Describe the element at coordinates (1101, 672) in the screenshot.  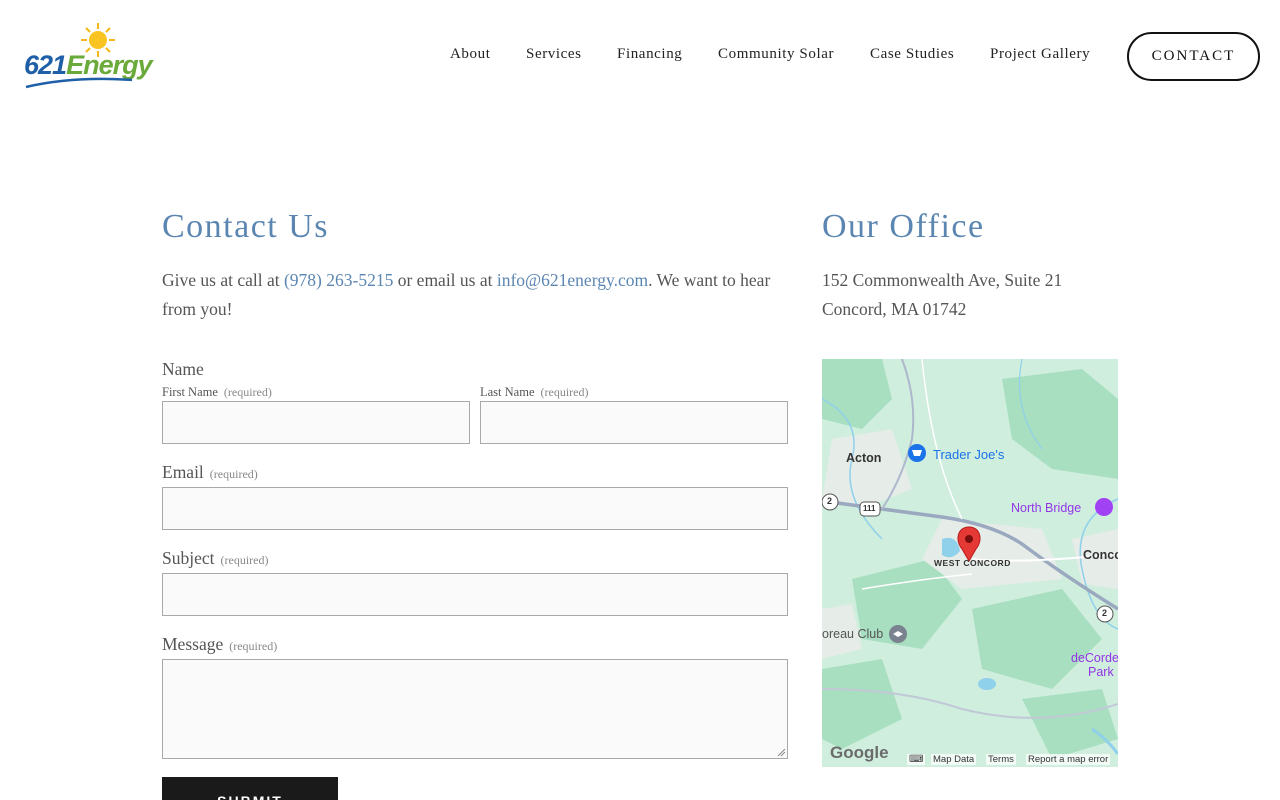
I see `map-label-park: Park` at that location.